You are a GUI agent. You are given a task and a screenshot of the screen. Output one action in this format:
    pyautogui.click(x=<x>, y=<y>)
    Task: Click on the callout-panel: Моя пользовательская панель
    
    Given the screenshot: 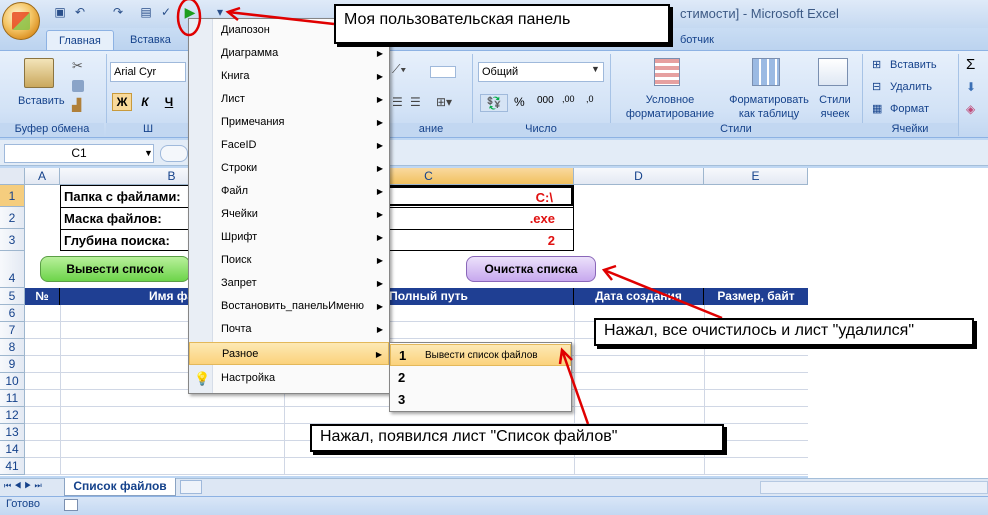 What is the action you would take?
    pyautogui.click(x=502, y=24)
    